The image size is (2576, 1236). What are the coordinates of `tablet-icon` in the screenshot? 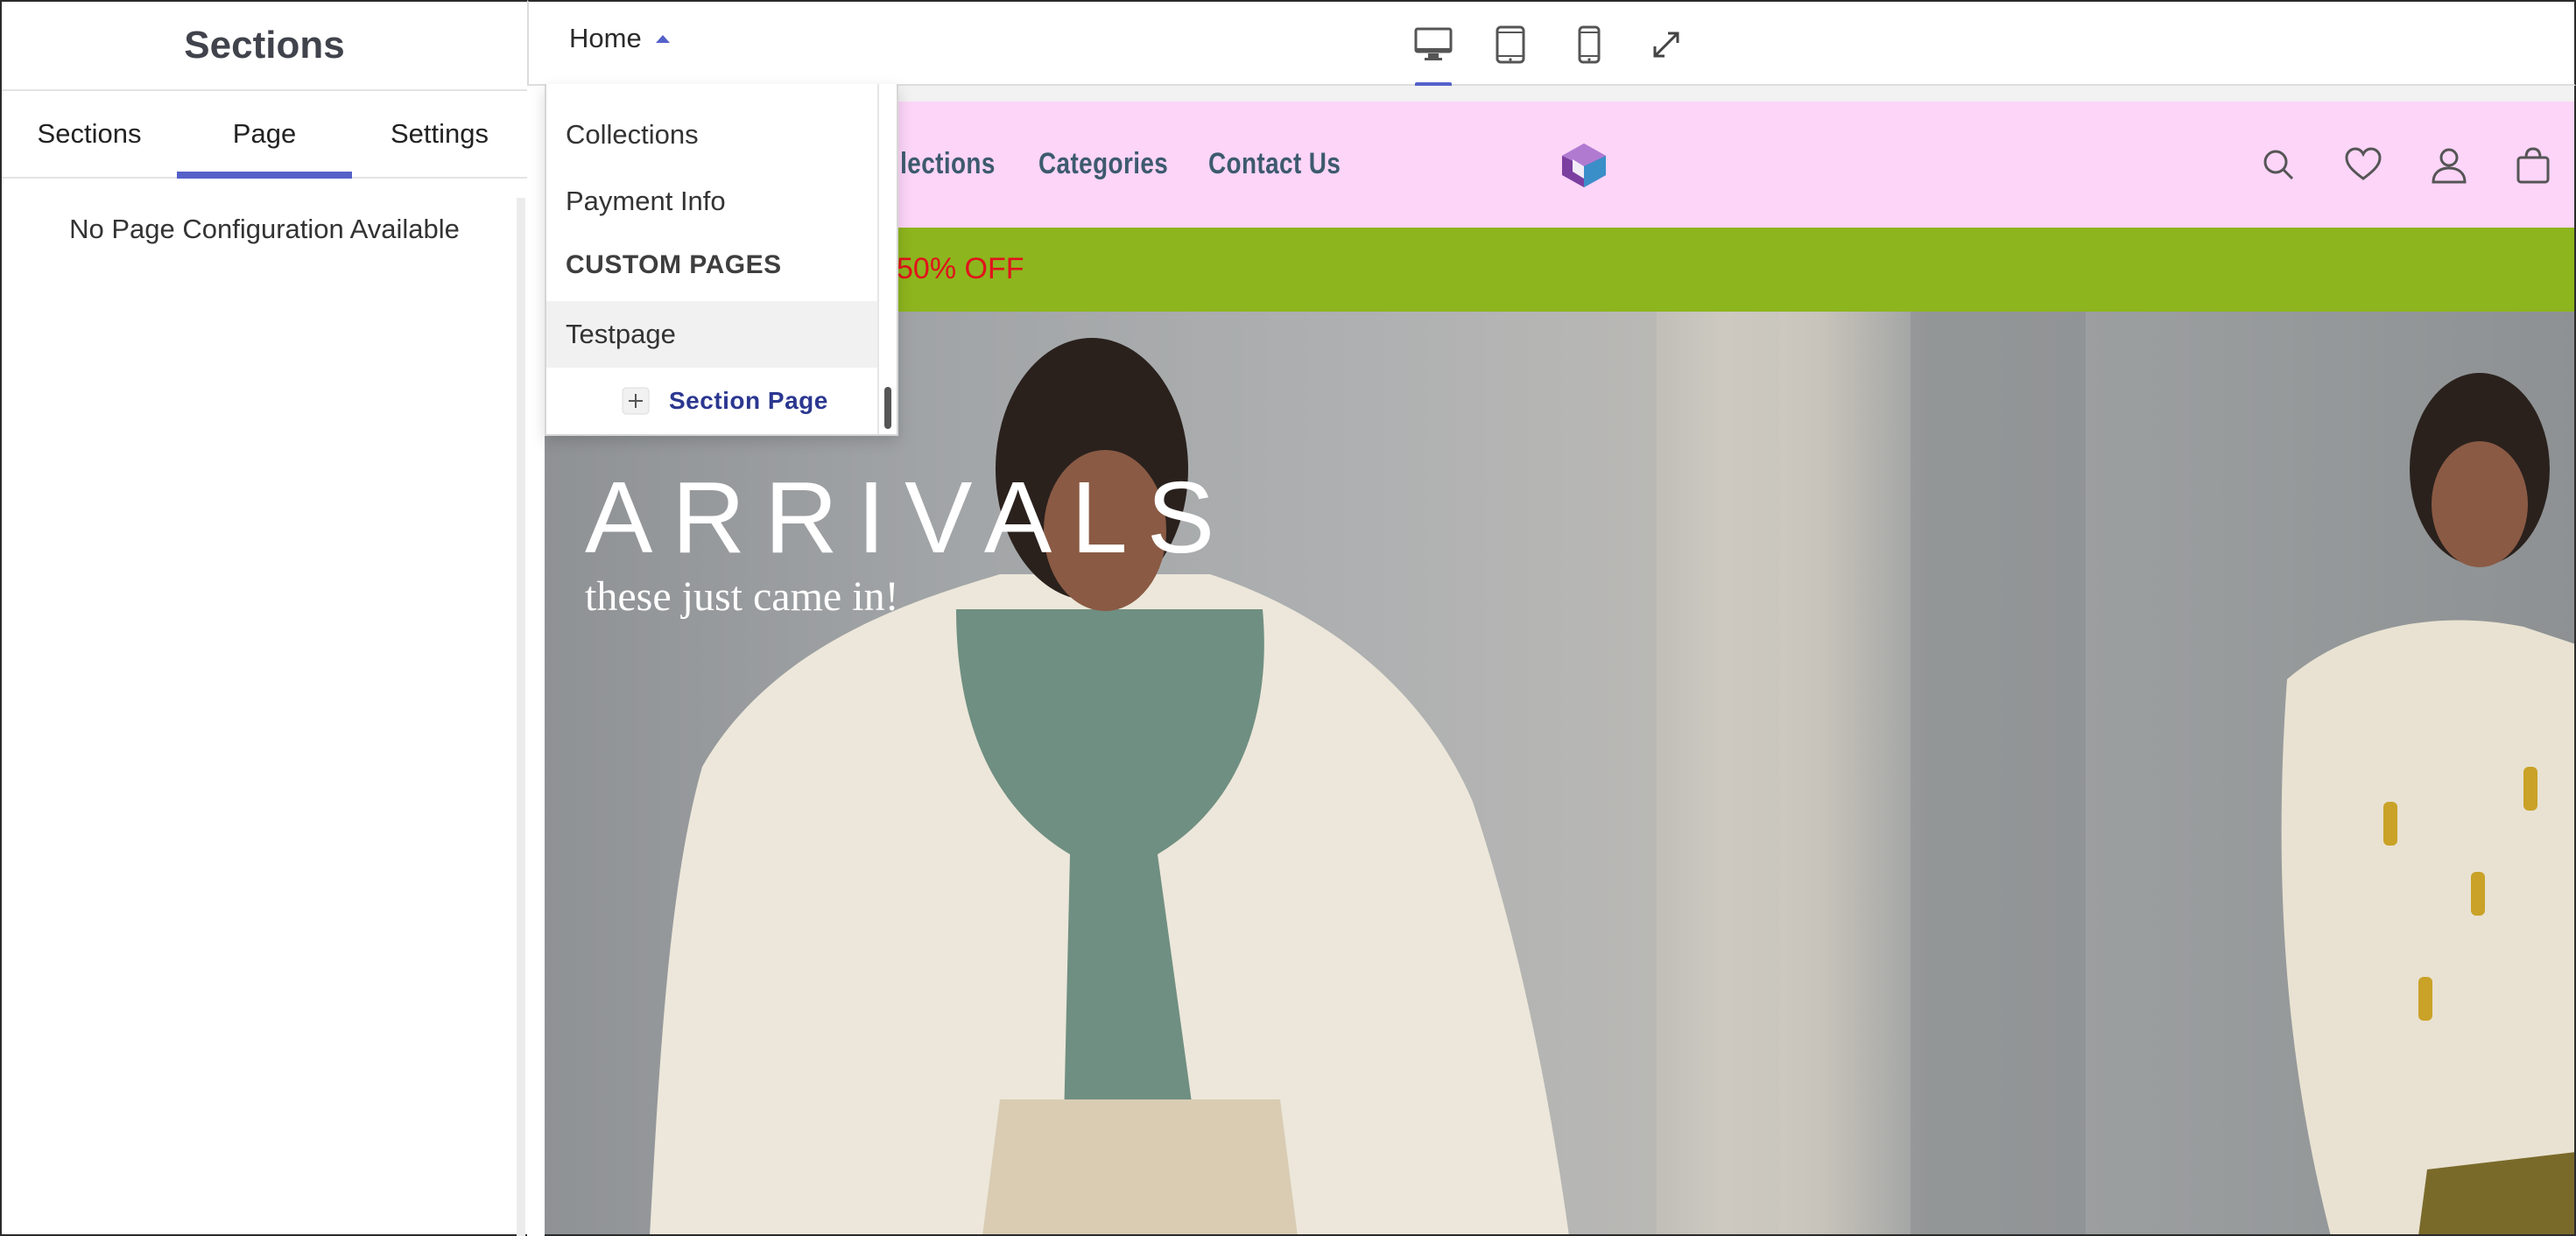 It's located at (1510, 45).